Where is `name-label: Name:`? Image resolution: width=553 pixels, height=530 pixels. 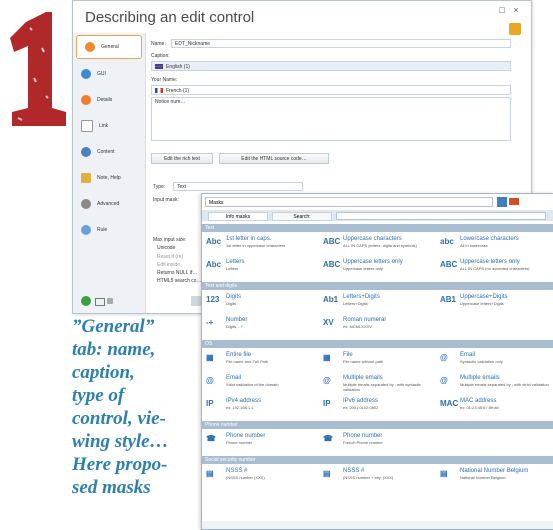
name-label: Name: is located at coordinates (158, 44).